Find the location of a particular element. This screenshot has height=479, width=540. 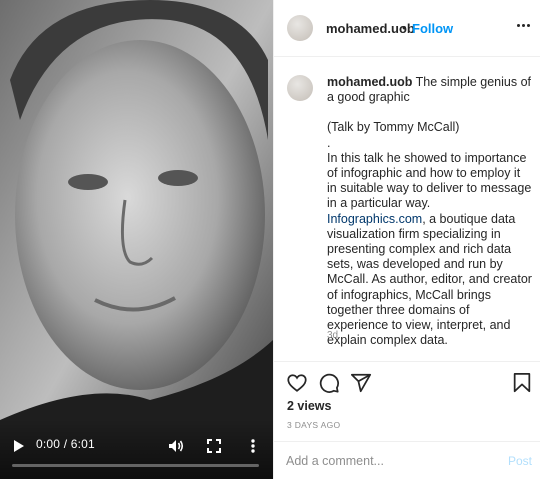

comment-input is located at coordinates (386, 461).